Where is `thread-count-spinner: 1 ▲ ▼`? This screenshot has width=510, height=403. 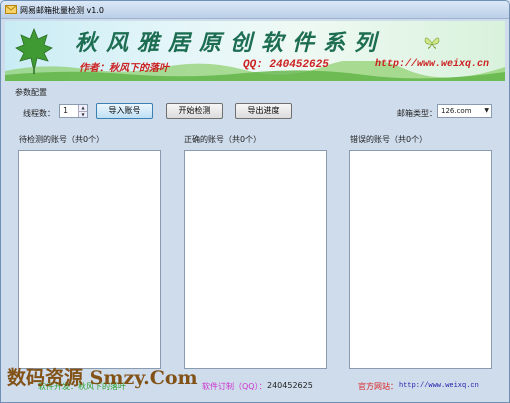 thread-count-spinner: 1 ▲ ▼ is located at coordinates (73, 111).